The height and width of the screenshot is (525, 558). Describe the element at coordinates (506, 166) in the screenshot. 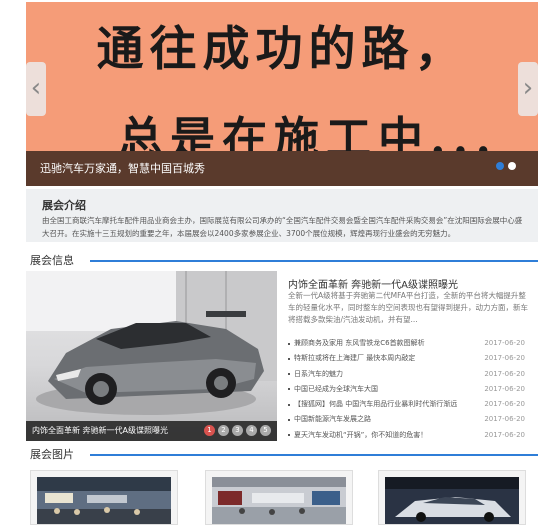

I see `hero-pagination` at that location.